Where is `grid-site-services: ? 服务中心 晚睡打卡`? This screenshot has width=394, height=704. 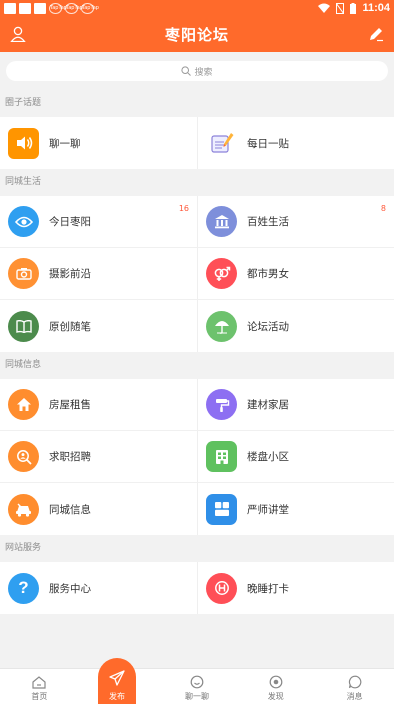 grid-site-services: ? 服务中心 晚睡打卡 is located at coordinates (197, 588).